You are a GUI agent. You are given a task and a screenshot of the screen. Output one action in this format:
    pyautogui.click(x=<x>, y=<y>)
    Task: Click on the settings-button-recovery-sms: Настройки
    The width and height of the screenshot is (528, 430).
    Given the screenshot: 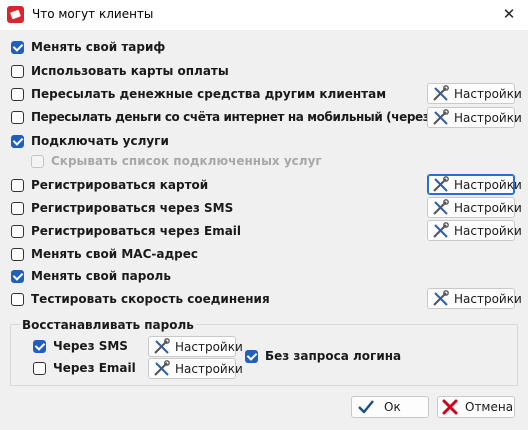 What is the action you would take?
    pyautogui.click(x=195, y=346)
    